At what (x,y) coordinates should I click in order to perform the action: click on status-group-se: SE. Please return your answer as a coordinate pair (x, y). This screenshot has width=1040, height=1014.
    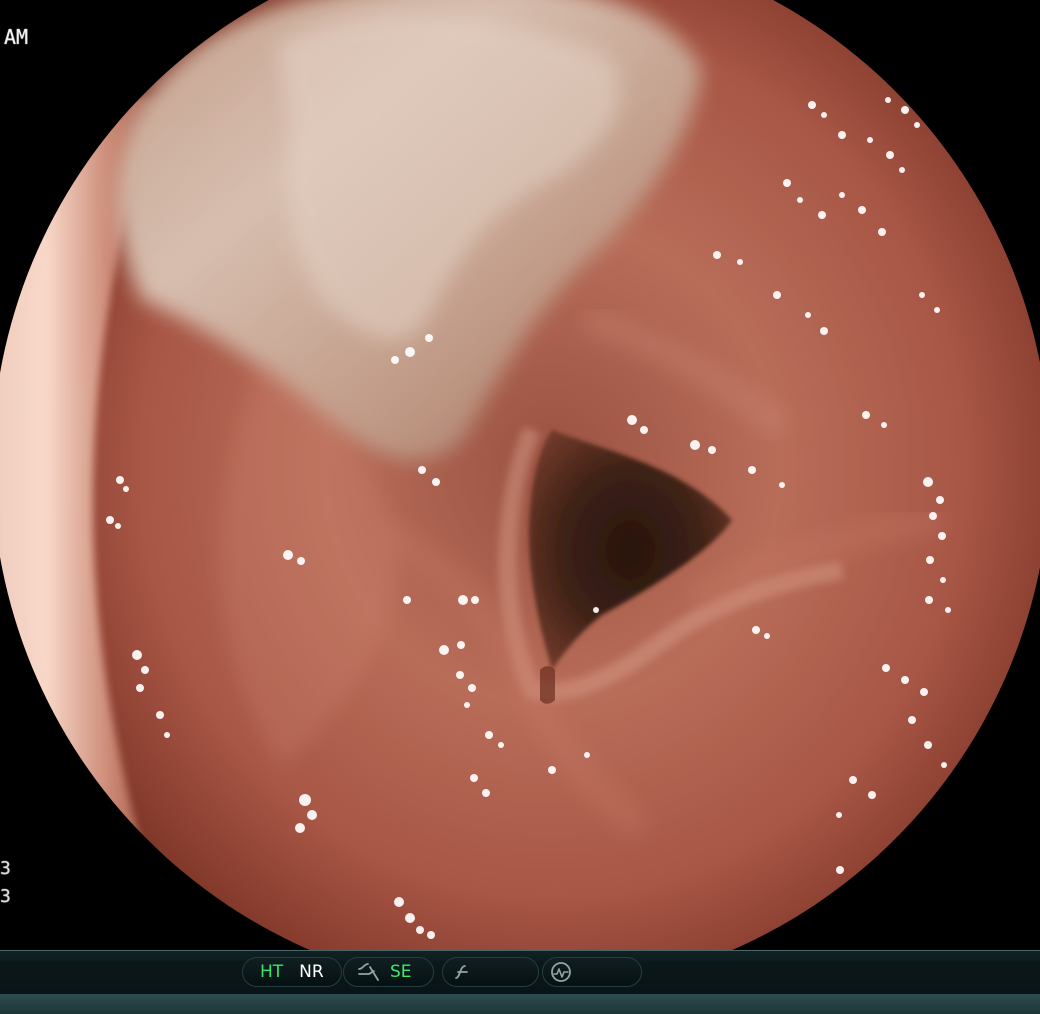
    Looking at the image, I should click on (388, 972).